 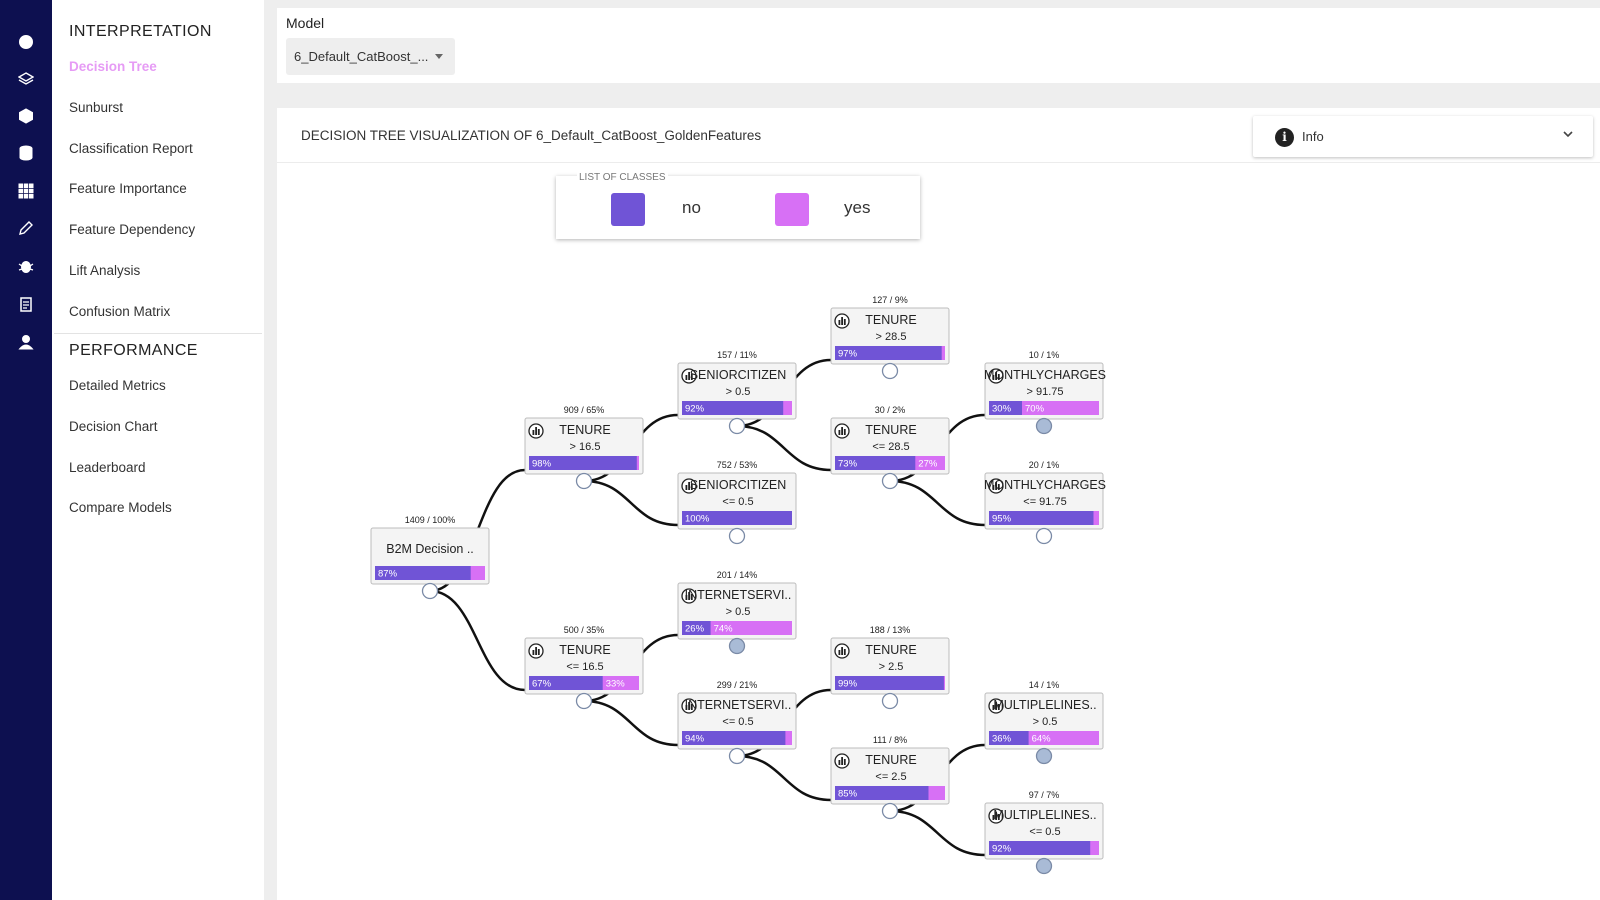 I want to click on tree-node-n10: 111 / 8% TENURE <= 2.5 85%, so click(x=890, y=777).